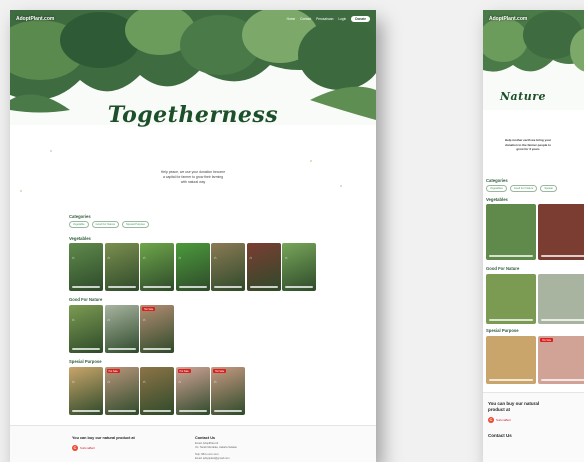 This screenshot has width=584, height=462. Describe the element at coordinates (291, 19) in the screenshot. I see `nav-link-home: Home` at that location.